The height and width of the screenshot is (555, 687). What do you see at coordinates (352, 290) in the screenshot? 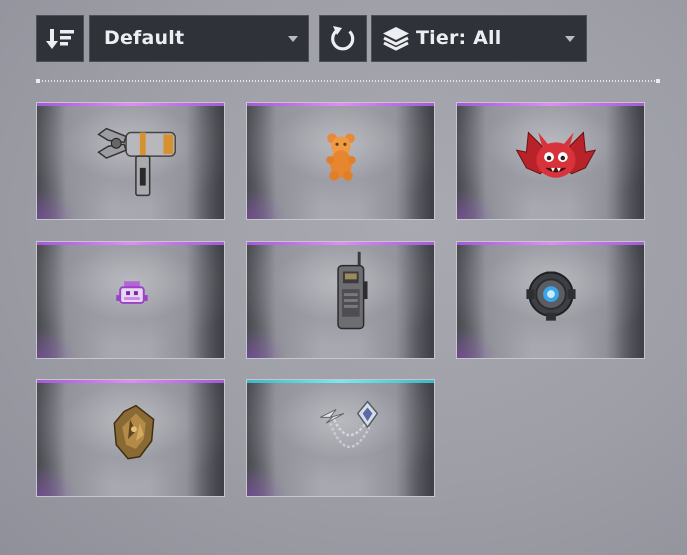
I see `radio-device-icon` at bounding box center [352, 290].